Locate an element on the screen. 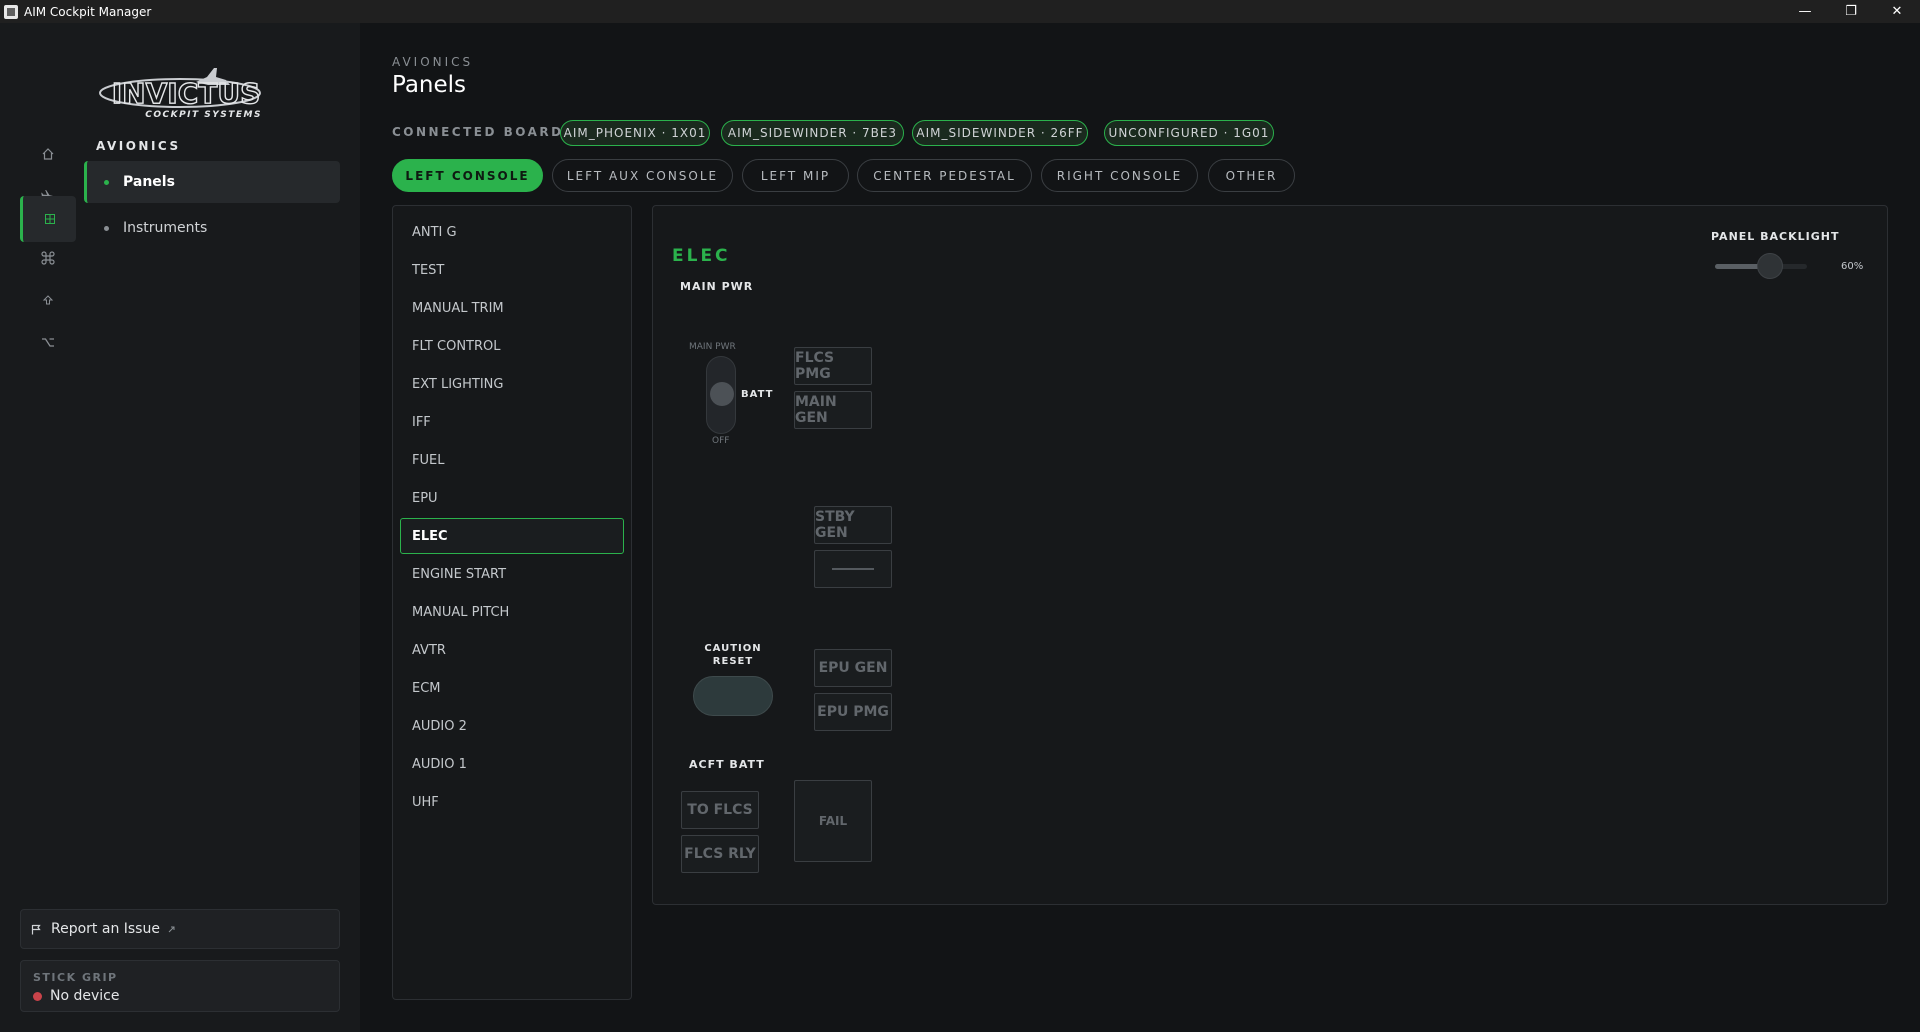 The image size is (1920, 1032). stick-grip-heading: STICK GRIP is located at coordinates (75, 977).